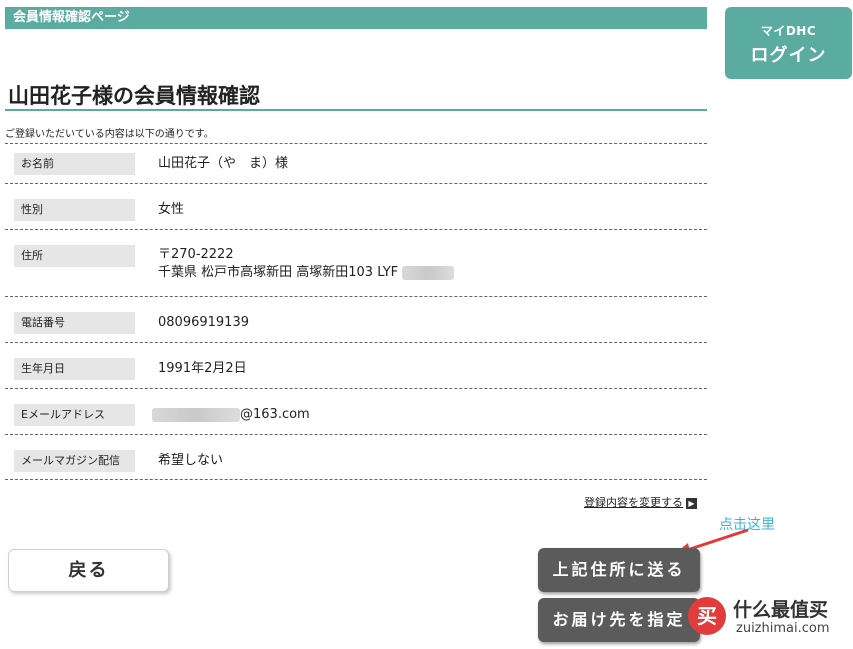  Describe the element at coordinates (788, 55) in the screenshot. I see `login-button-label: ログイン` at that location.